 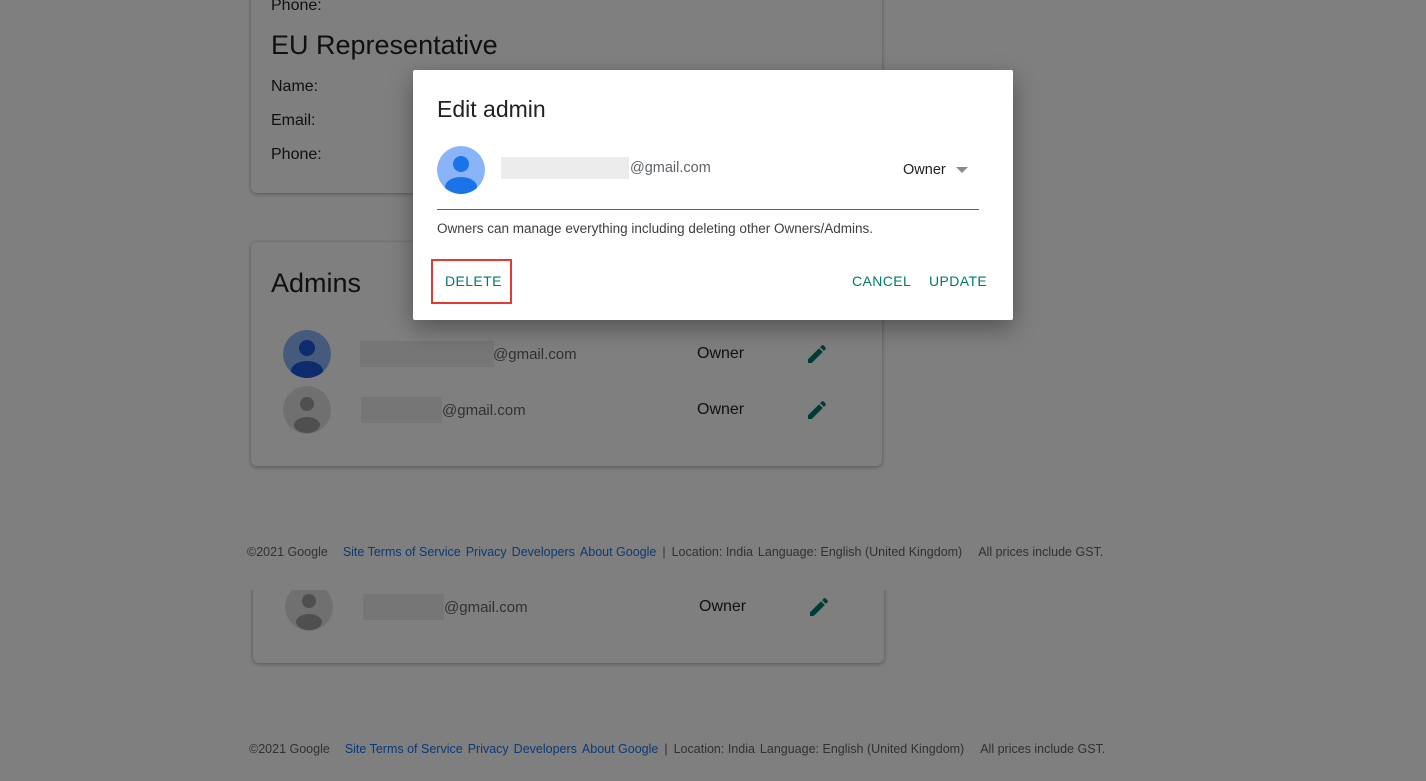 I want to click on update-button: UPDATE, so click(x=958, y=281).